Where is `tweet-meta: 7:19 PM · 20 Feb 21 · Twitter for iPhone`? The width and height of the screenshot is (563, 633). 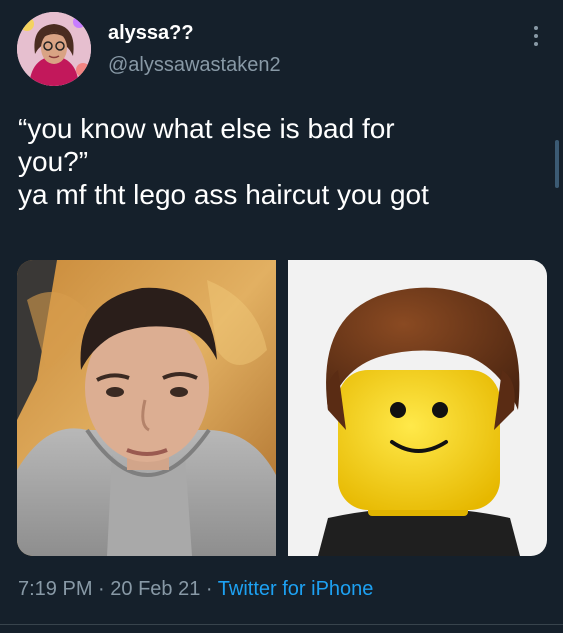 tweet-meta: 7:19 PM · 20 Feb 21 · Twitter for iPhone is located at coordinates (195, 589).